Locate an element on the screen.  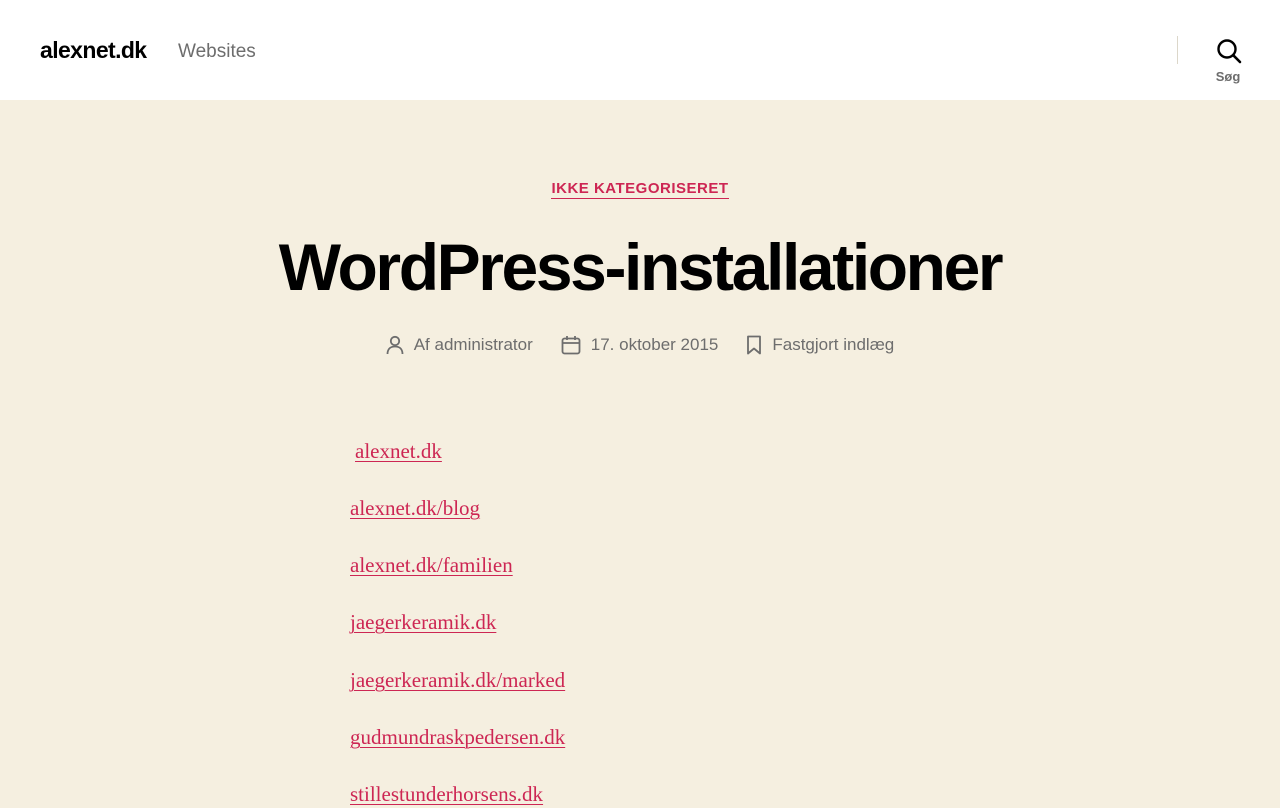
entry-categories: IKKE KATEGORISERET is located at coordinates (640, 189).